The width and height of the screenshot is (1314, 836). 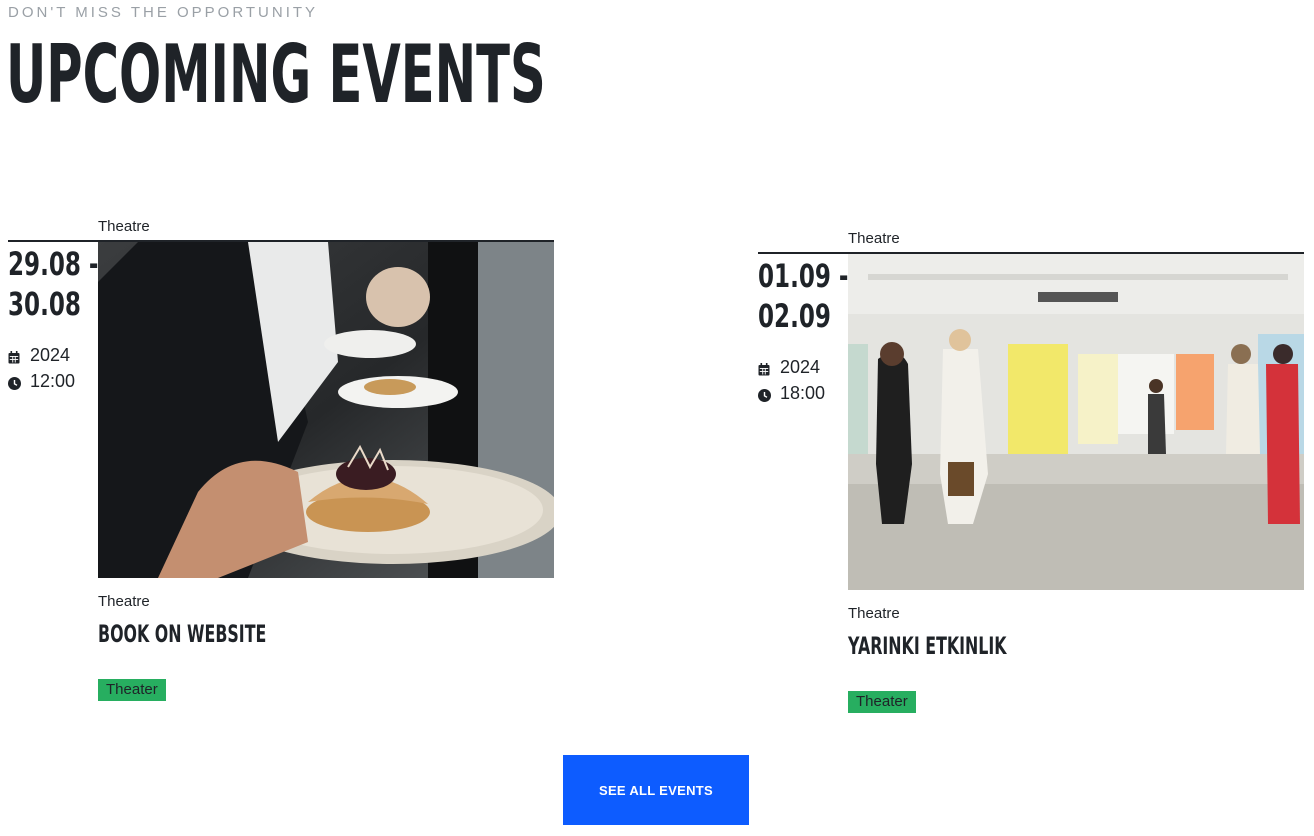 I want to click on event-title-link: YARINKI ETKINLIK, so click(x=927, y=646).